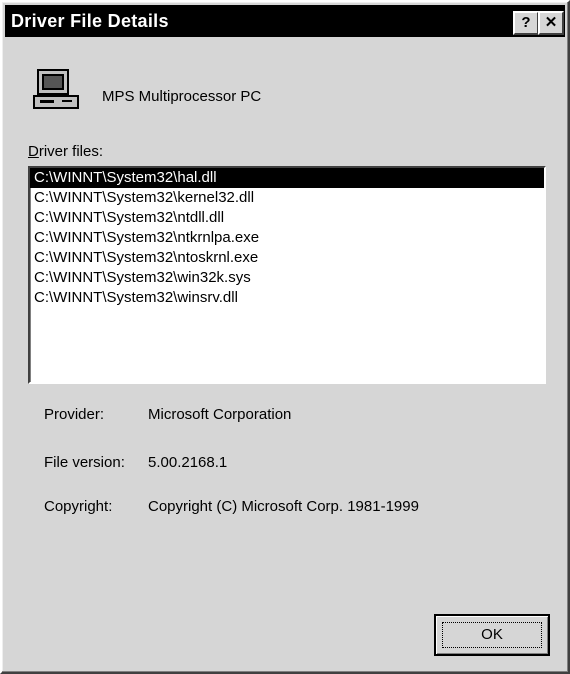 The height and width of the screenshot is (674, 570). I want to click on driver-files-label: Driver files:, so click(65, 151).